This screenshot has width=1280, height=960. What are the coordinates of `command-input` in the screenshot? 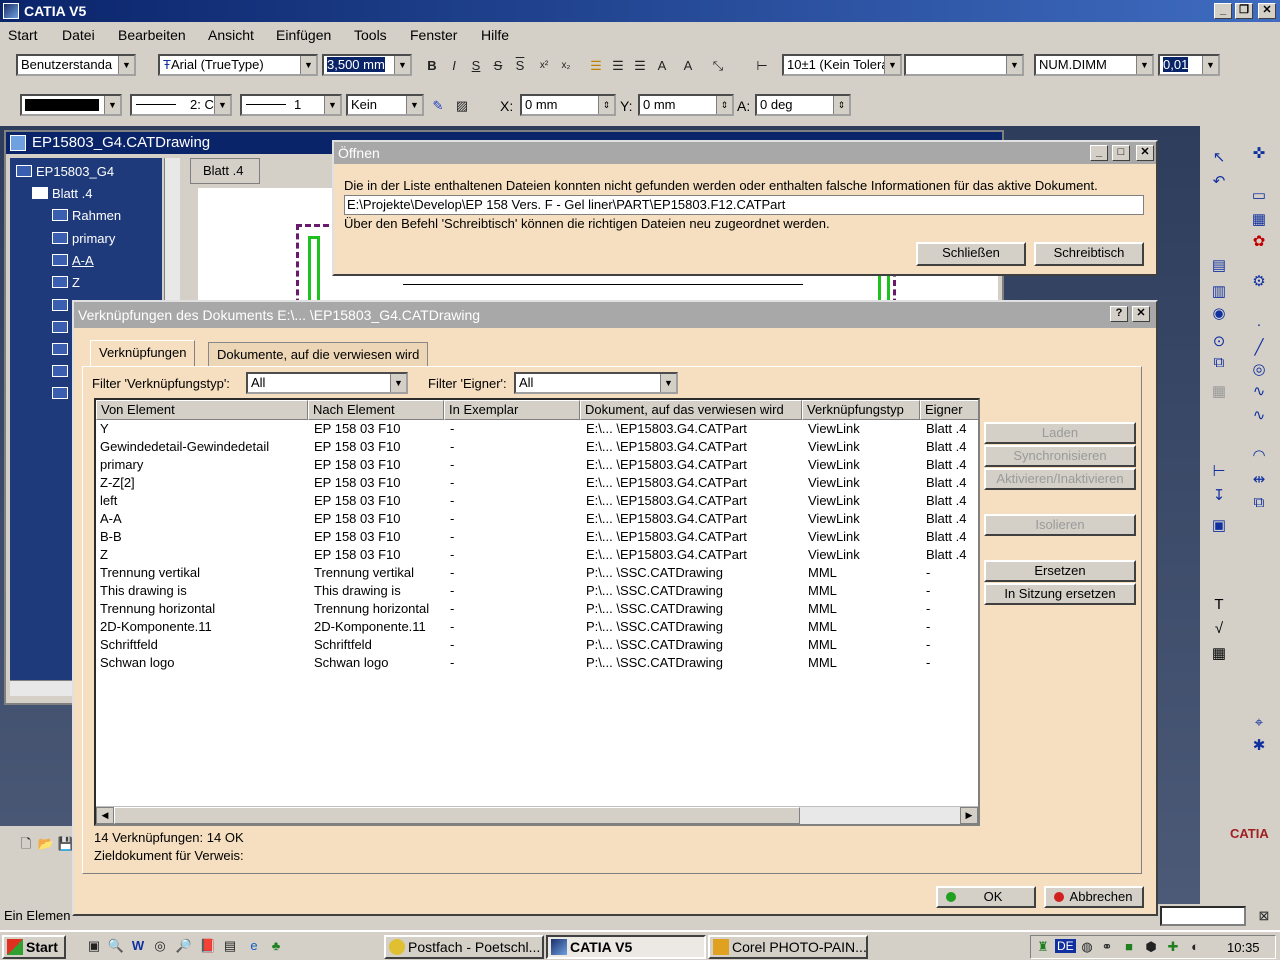 It's located at (1203, 916).